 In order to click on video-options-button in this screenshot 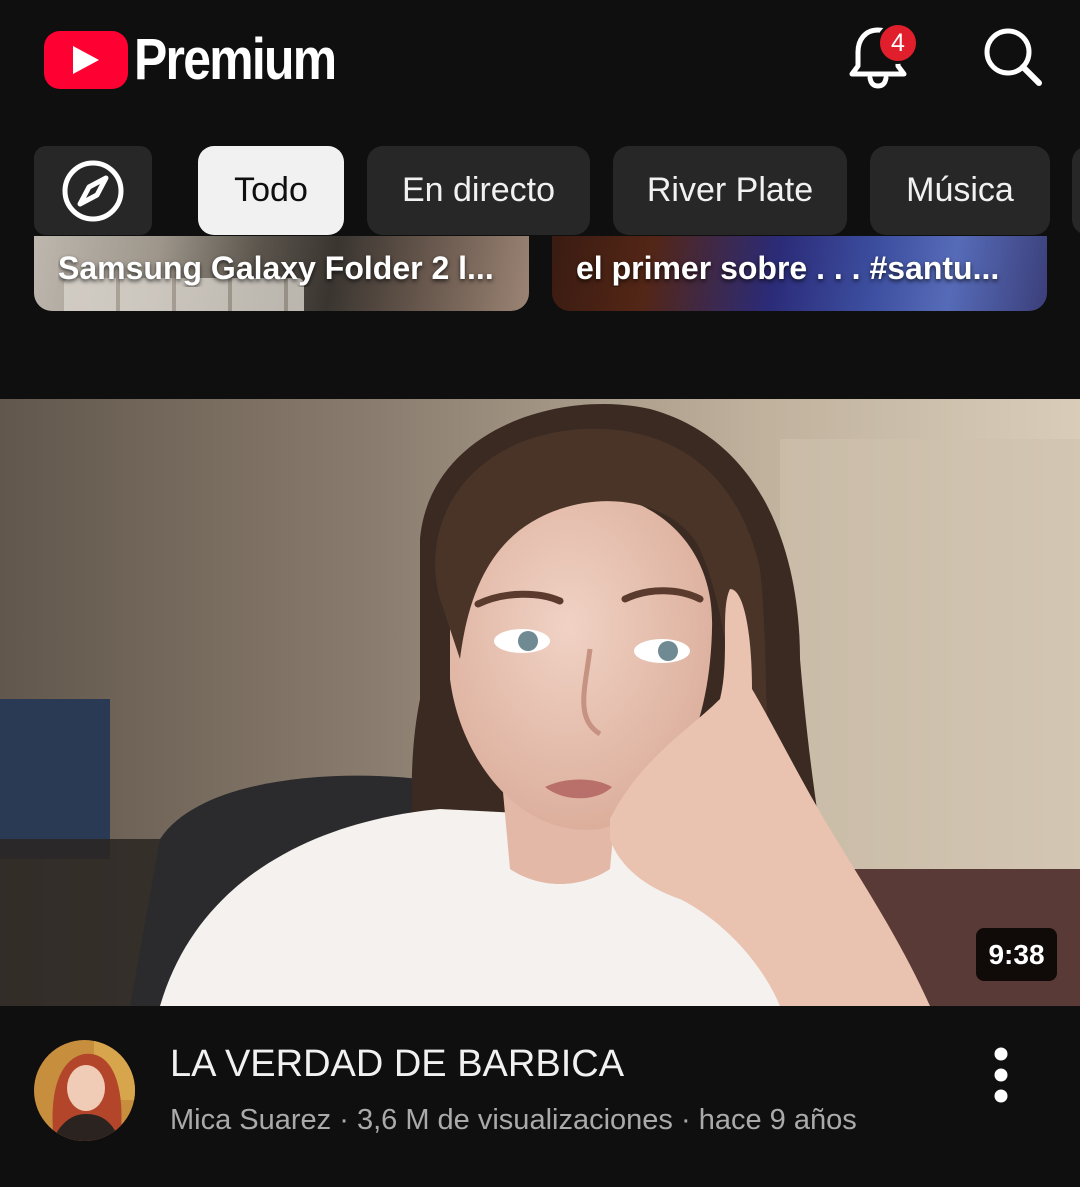, I will do `click(1001, 1075)`.